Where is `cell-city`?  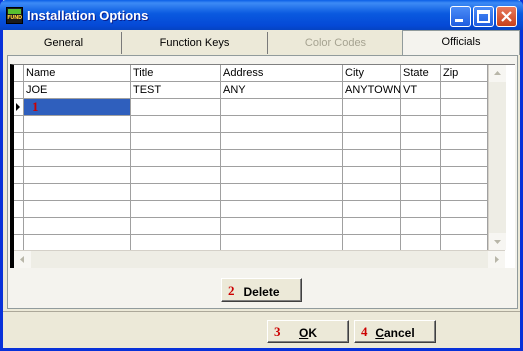
cell-city is located at coordinates (372, 107).